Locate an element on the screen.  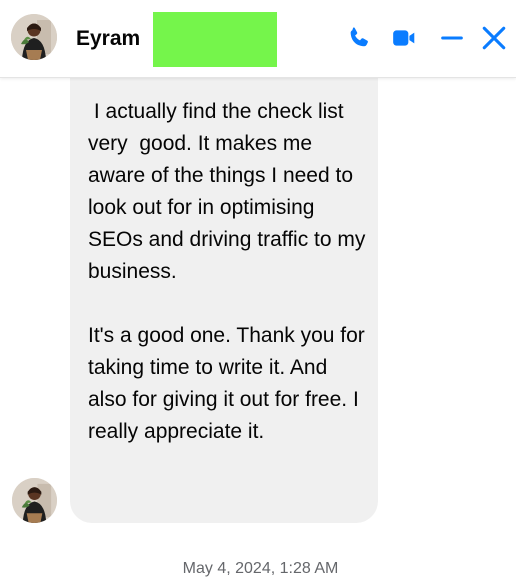
contact-name: Eyram is located at coordinates (108, 39).